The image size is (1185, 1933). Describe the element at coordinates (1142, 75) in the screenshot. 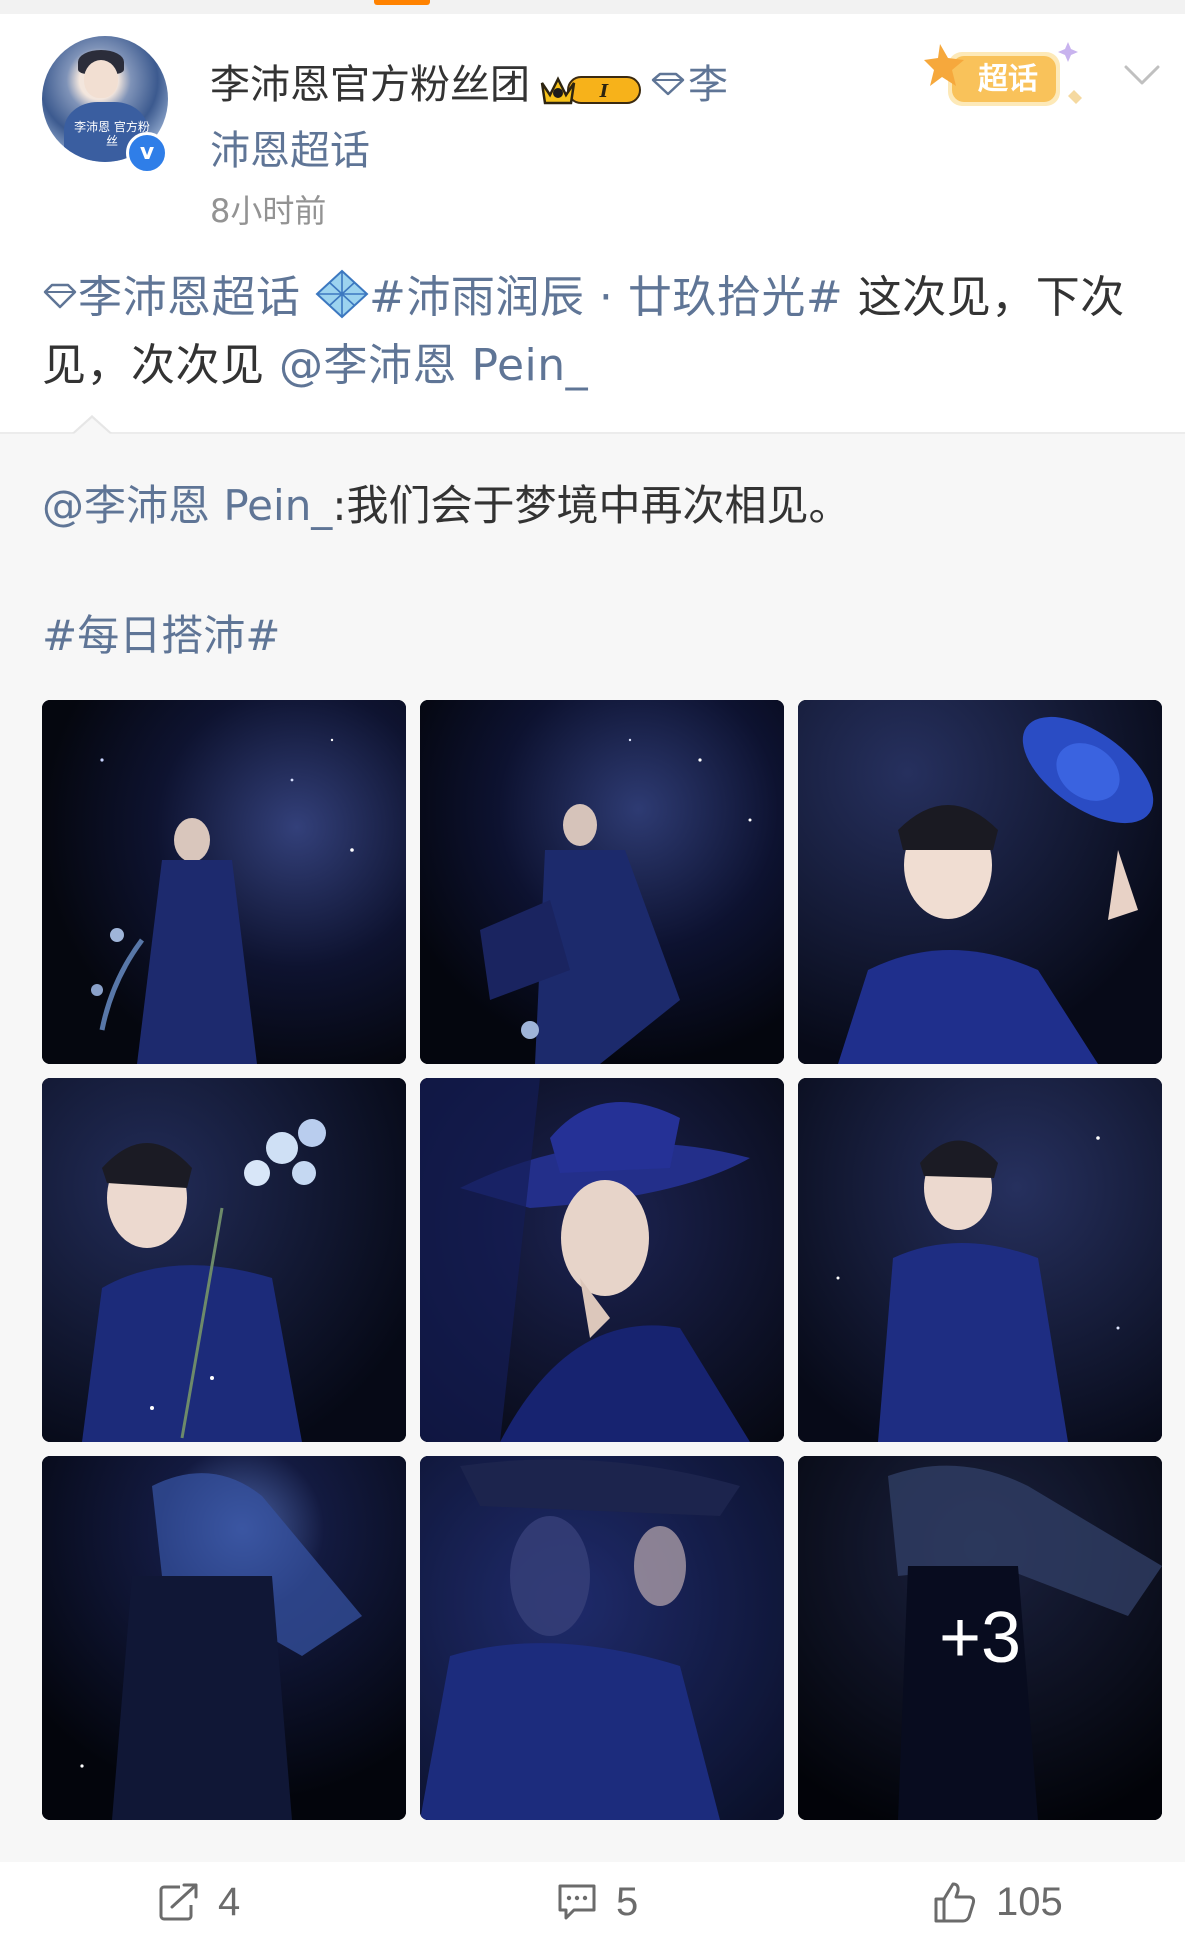

I see `chevron-down-icon` at that location.